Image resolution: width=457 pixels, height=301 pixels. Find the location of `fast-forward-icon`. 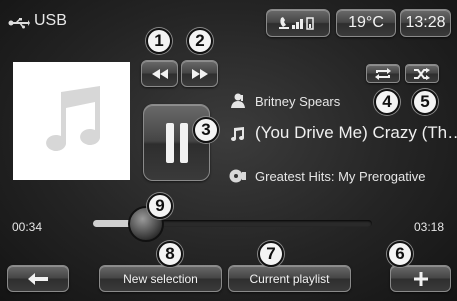

fast-forward-icon is located at coordinates (199, 73).